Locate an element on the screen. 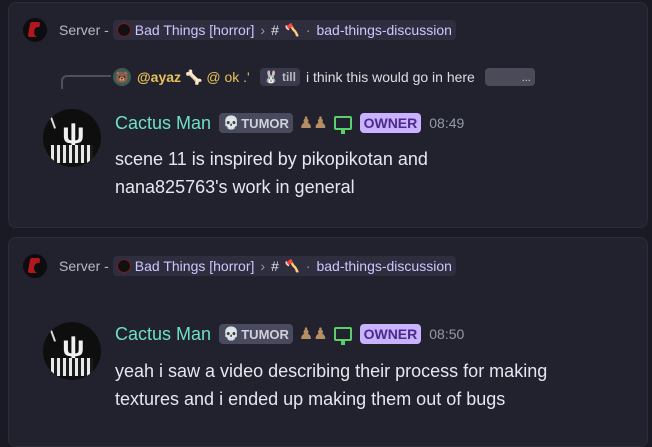  reply-user-badge: 🦴 @ ok .' is located at coordinates (217, 76).